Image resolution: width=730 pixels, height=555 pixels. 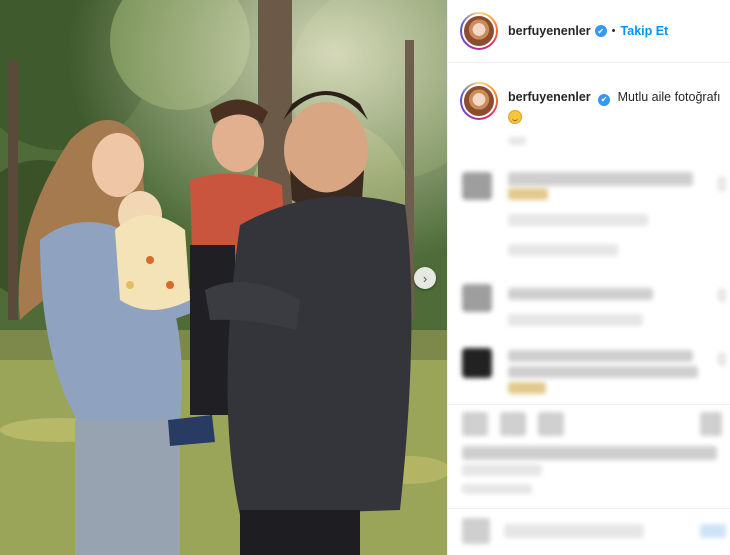 What do you see at coordinates (479, 101) in the screenshot?
I see `caption-avatar` at bounding box center [479, 101].